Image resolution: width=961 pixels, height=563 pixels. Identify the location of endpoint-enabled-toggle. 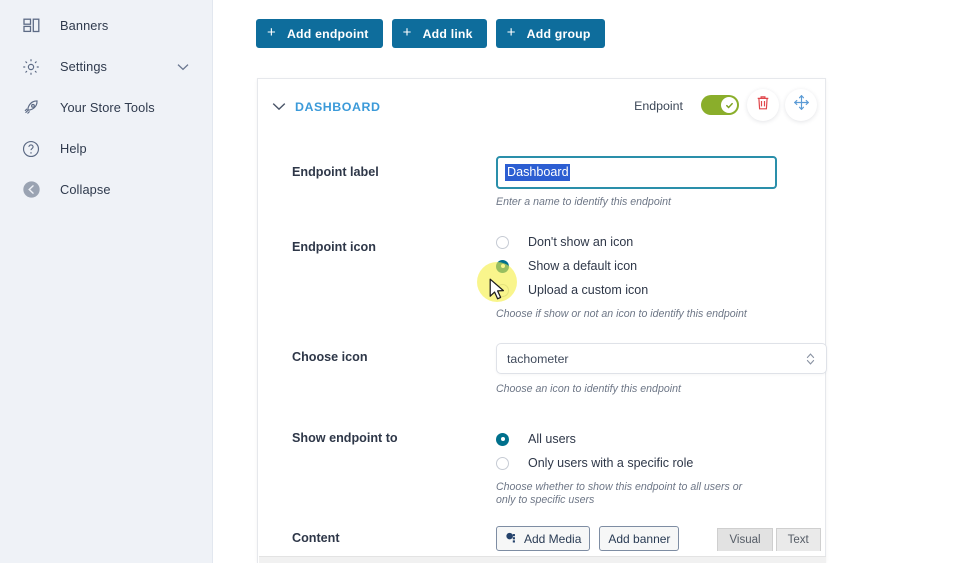
(720, 105).